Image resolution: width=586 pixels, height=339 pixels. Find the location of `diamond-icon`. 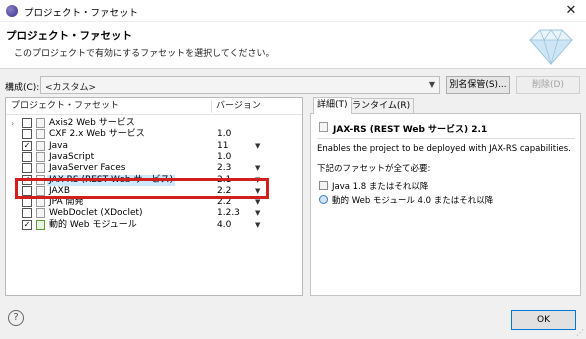

diamond-icon is located at coordinates (551, 47).